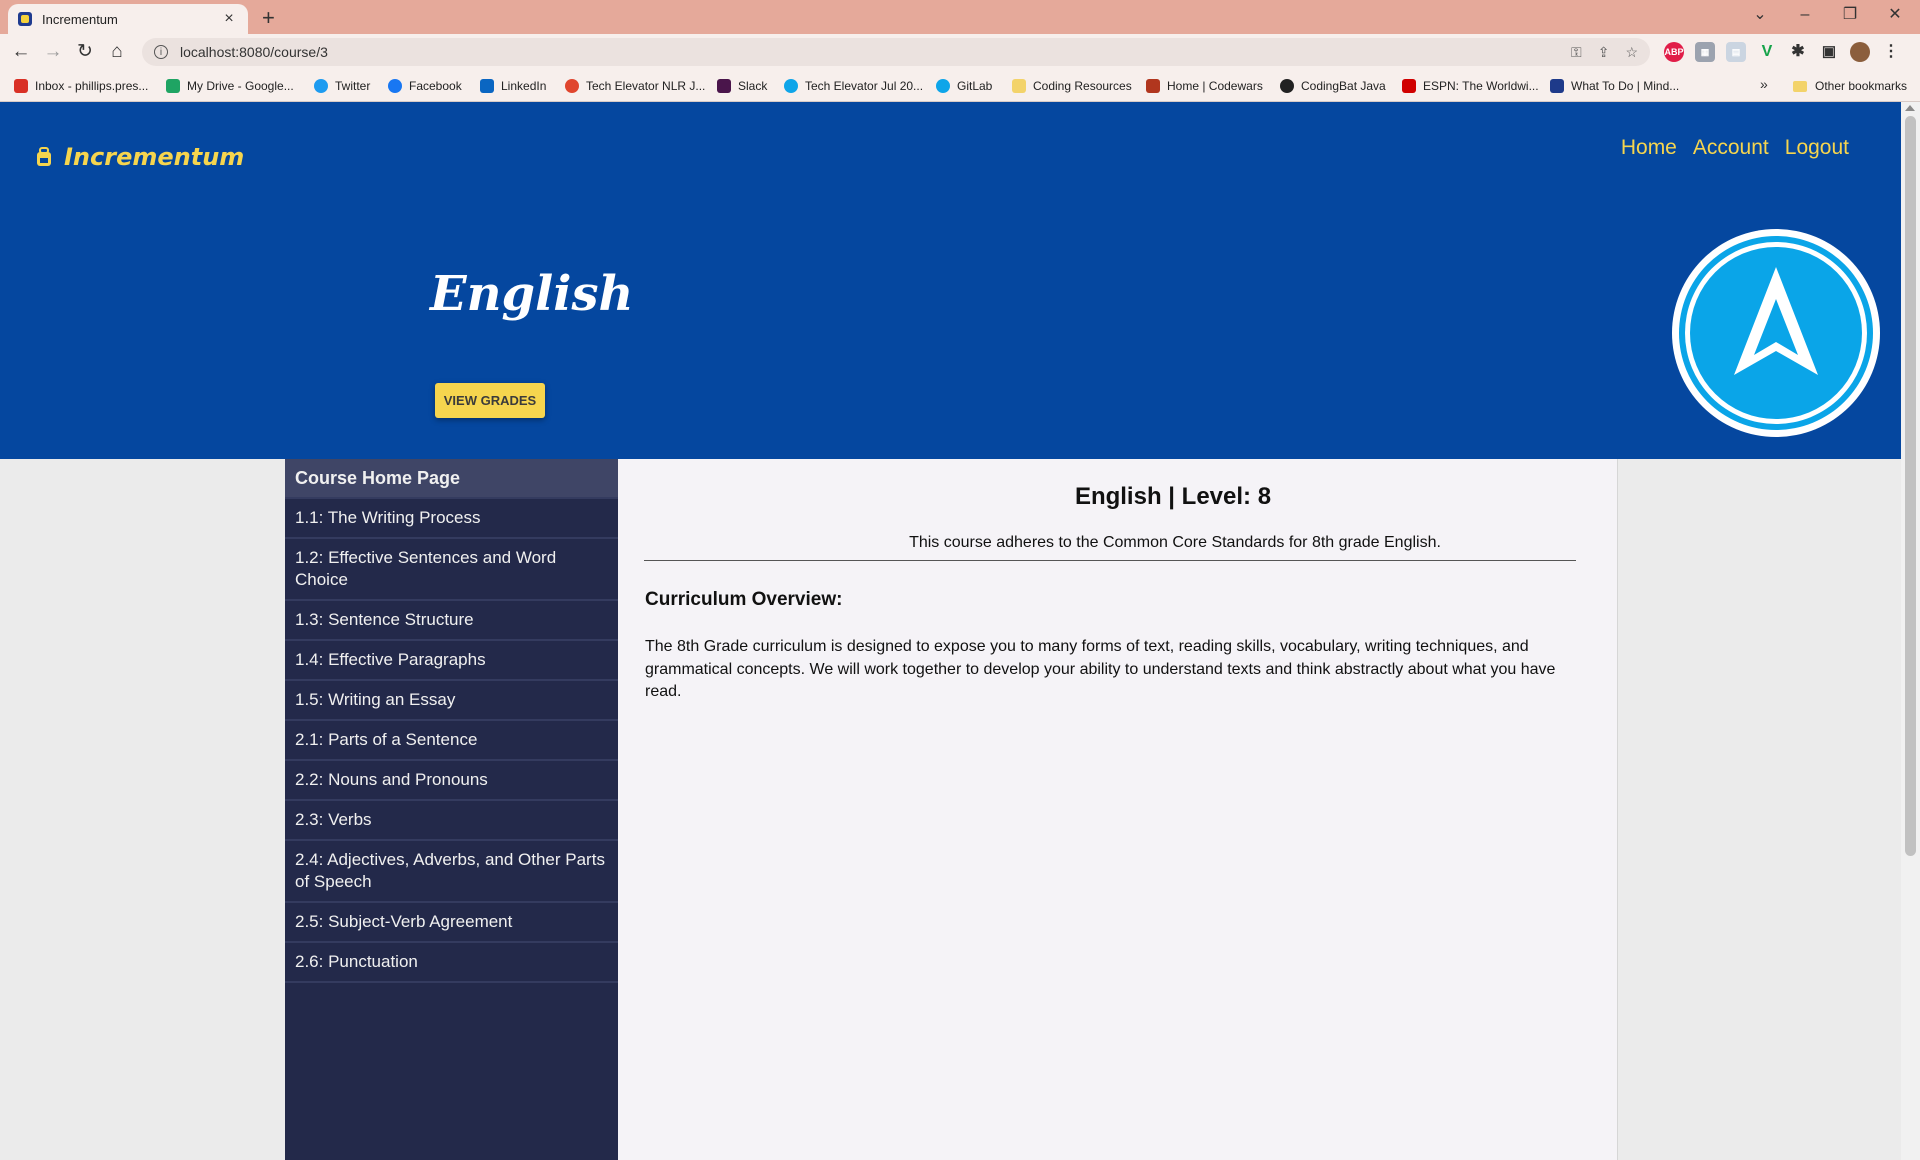  I want to click on extension-icon: ▤, so click(1736, 52).